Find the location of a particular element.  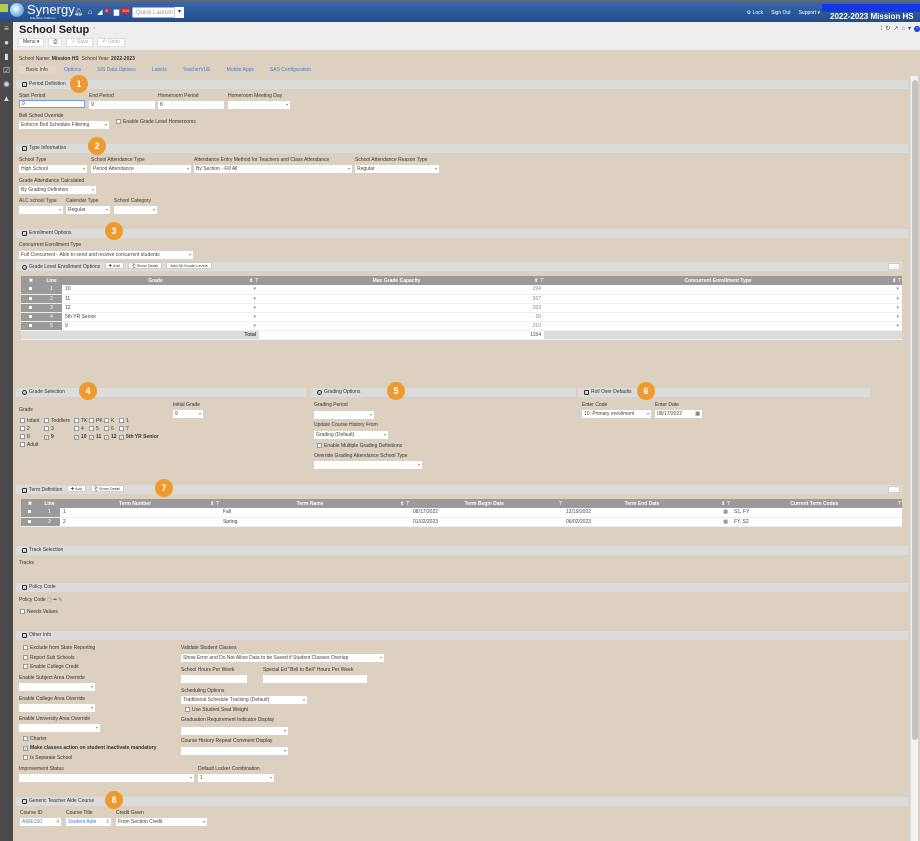

grade-checkbox-1: 1 is located at coordinates (126, 421).